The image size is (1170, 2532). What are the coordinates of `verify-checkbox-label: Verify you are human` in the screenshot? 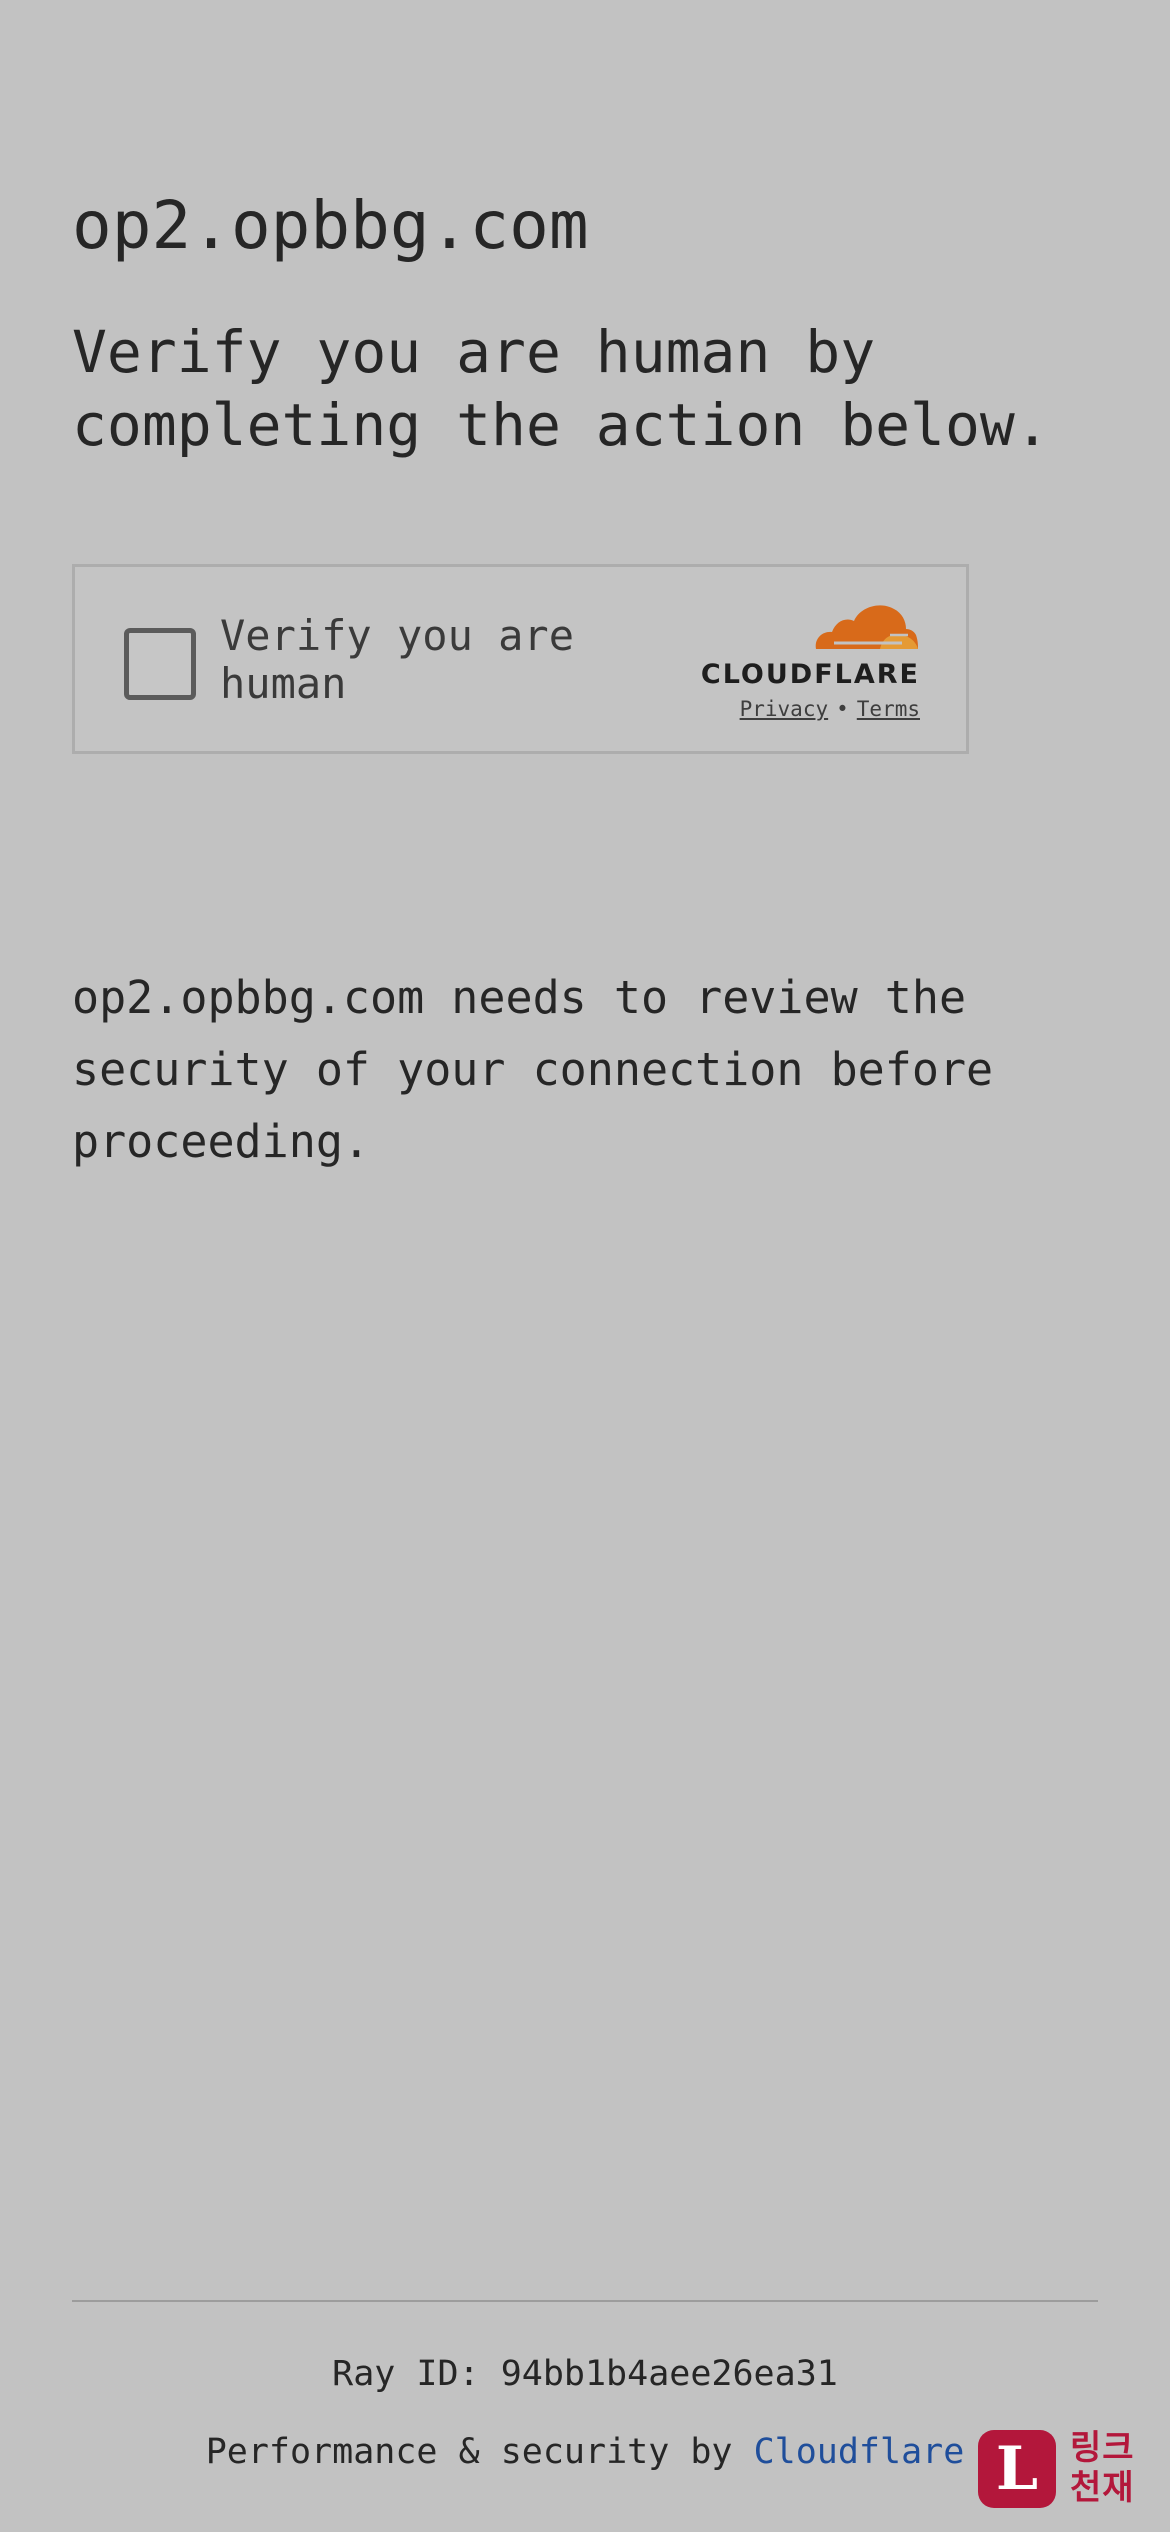 It's located at (435, 660).